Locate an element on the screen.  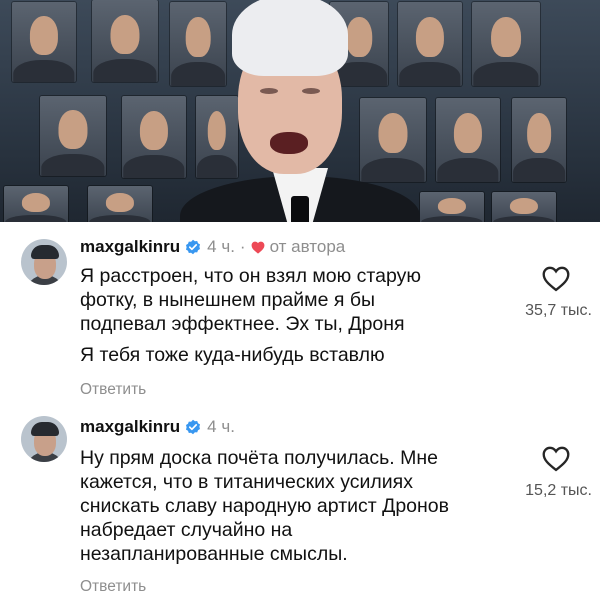
like-count: 35,7 тыс. is located at coordinates (558, 310).